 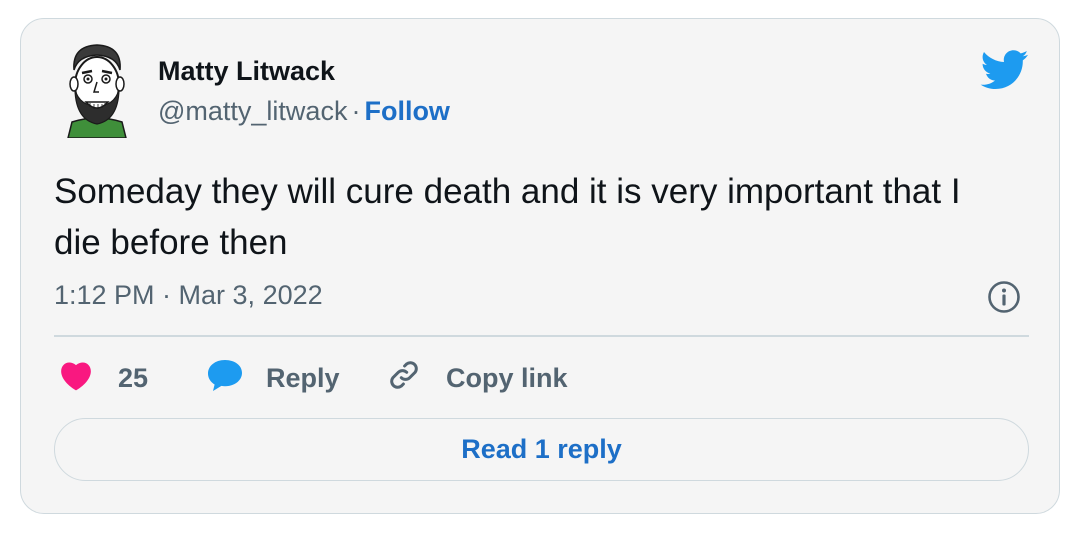 I want to click on twitter-bird-icon, so click(x=1005, y=70).